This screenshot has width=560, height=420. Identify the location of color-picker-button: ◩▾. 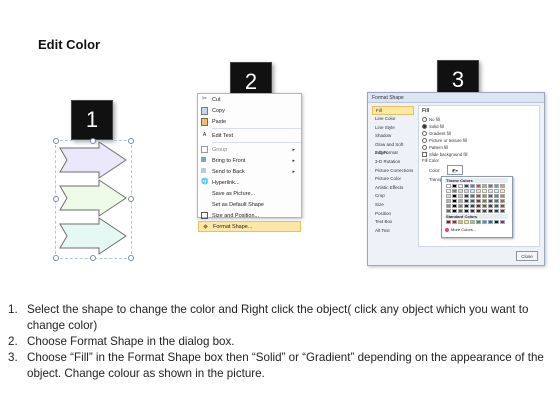
(455, 170).